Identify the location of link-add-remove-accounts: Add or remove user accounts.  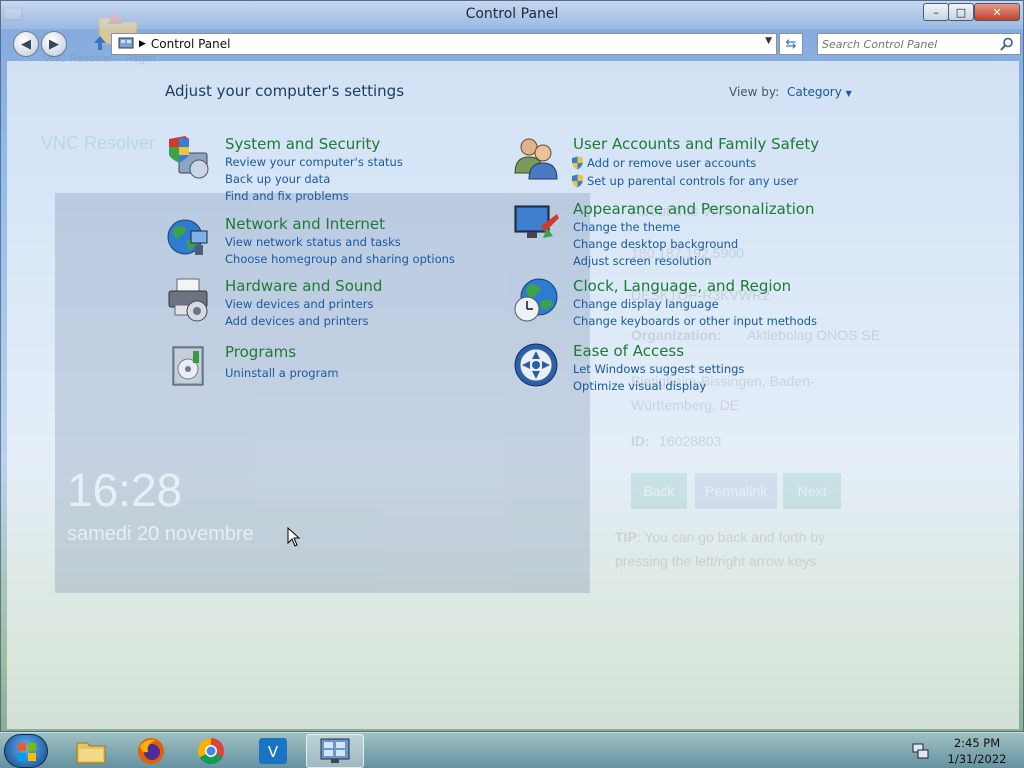
(684, 163).